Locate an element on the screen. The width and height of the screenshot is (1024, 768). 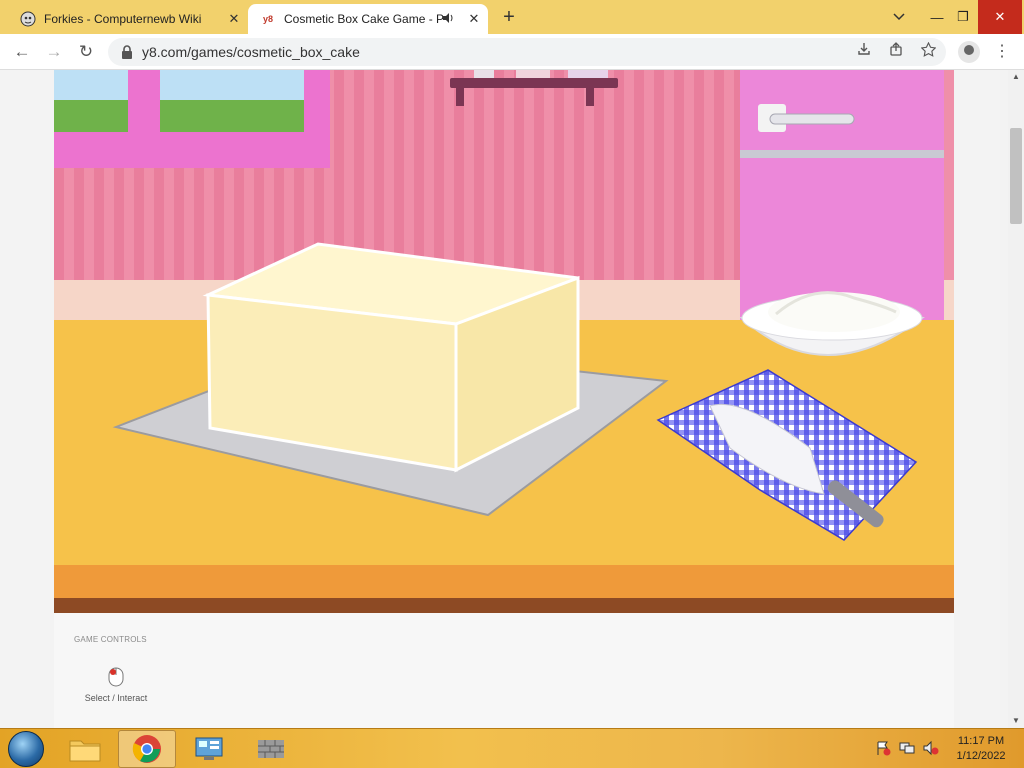
tab-cosmetic-box-cake: y8 Cosmetic Box Cake Game - P ✕ is located at coordinates (368, 19).